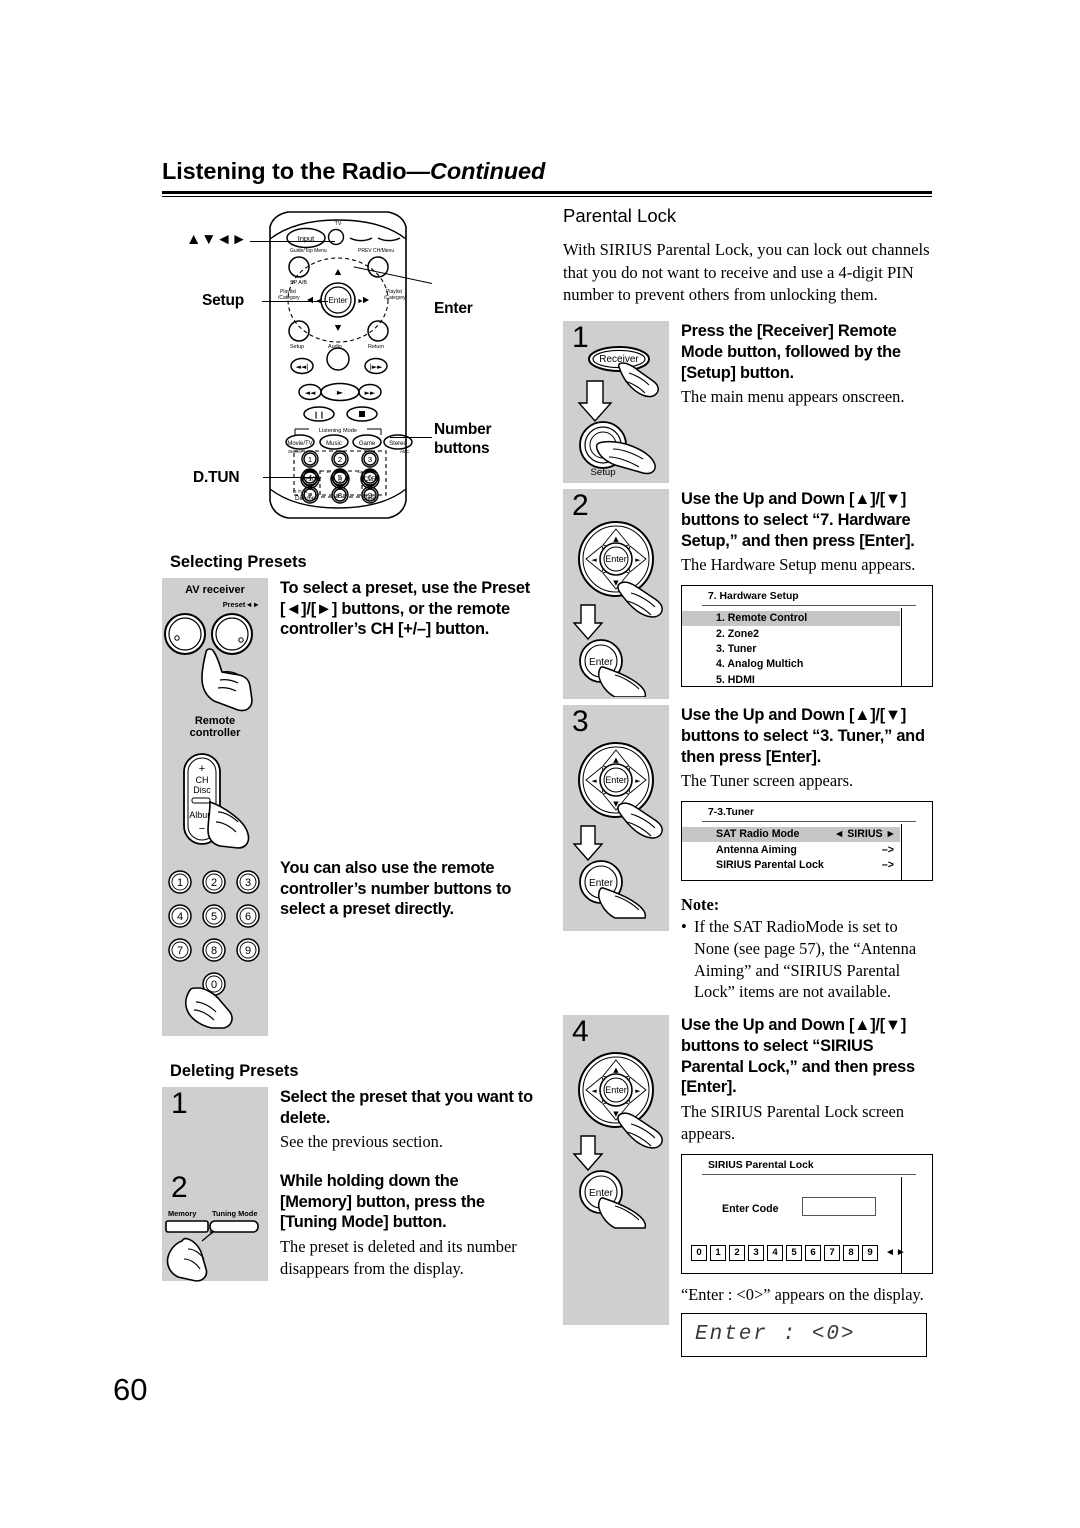 This screenshot has height=1528, width=1080. Describe the element at coordinates (700, 904) in the screenshot. I see `note-label: Note:` at that location.